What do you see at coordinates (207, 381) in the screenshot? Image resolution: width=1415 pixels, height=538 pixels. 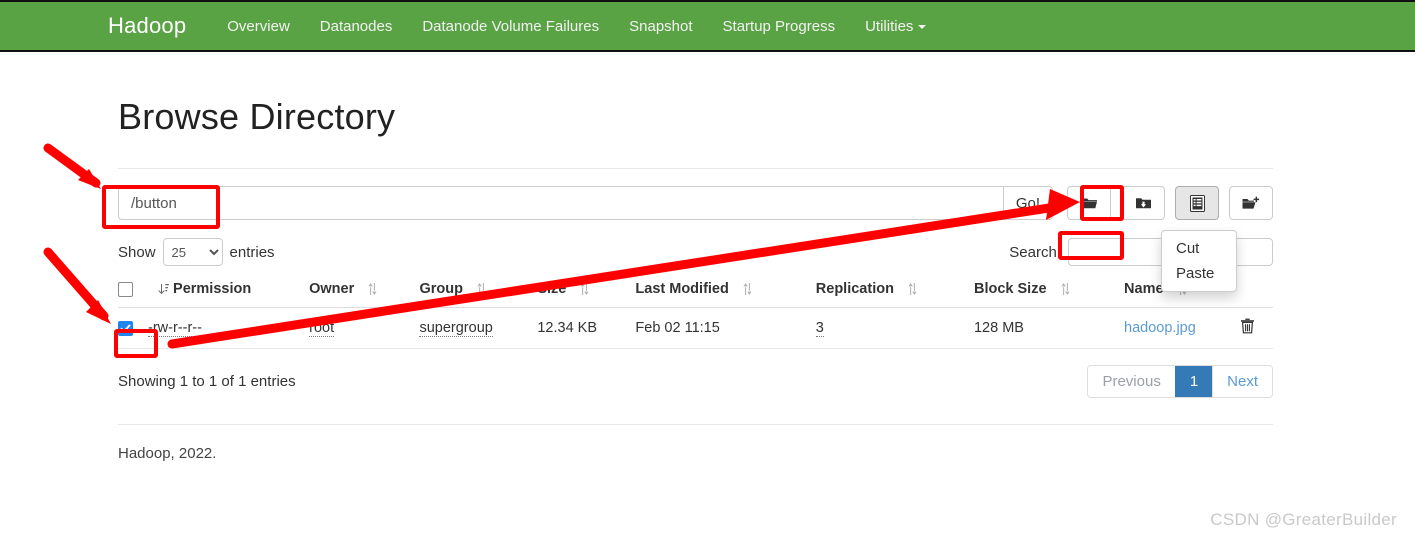 I see `showing-info: Showing 1 to 1 of 1 entries` at bounding box center [207, 381].